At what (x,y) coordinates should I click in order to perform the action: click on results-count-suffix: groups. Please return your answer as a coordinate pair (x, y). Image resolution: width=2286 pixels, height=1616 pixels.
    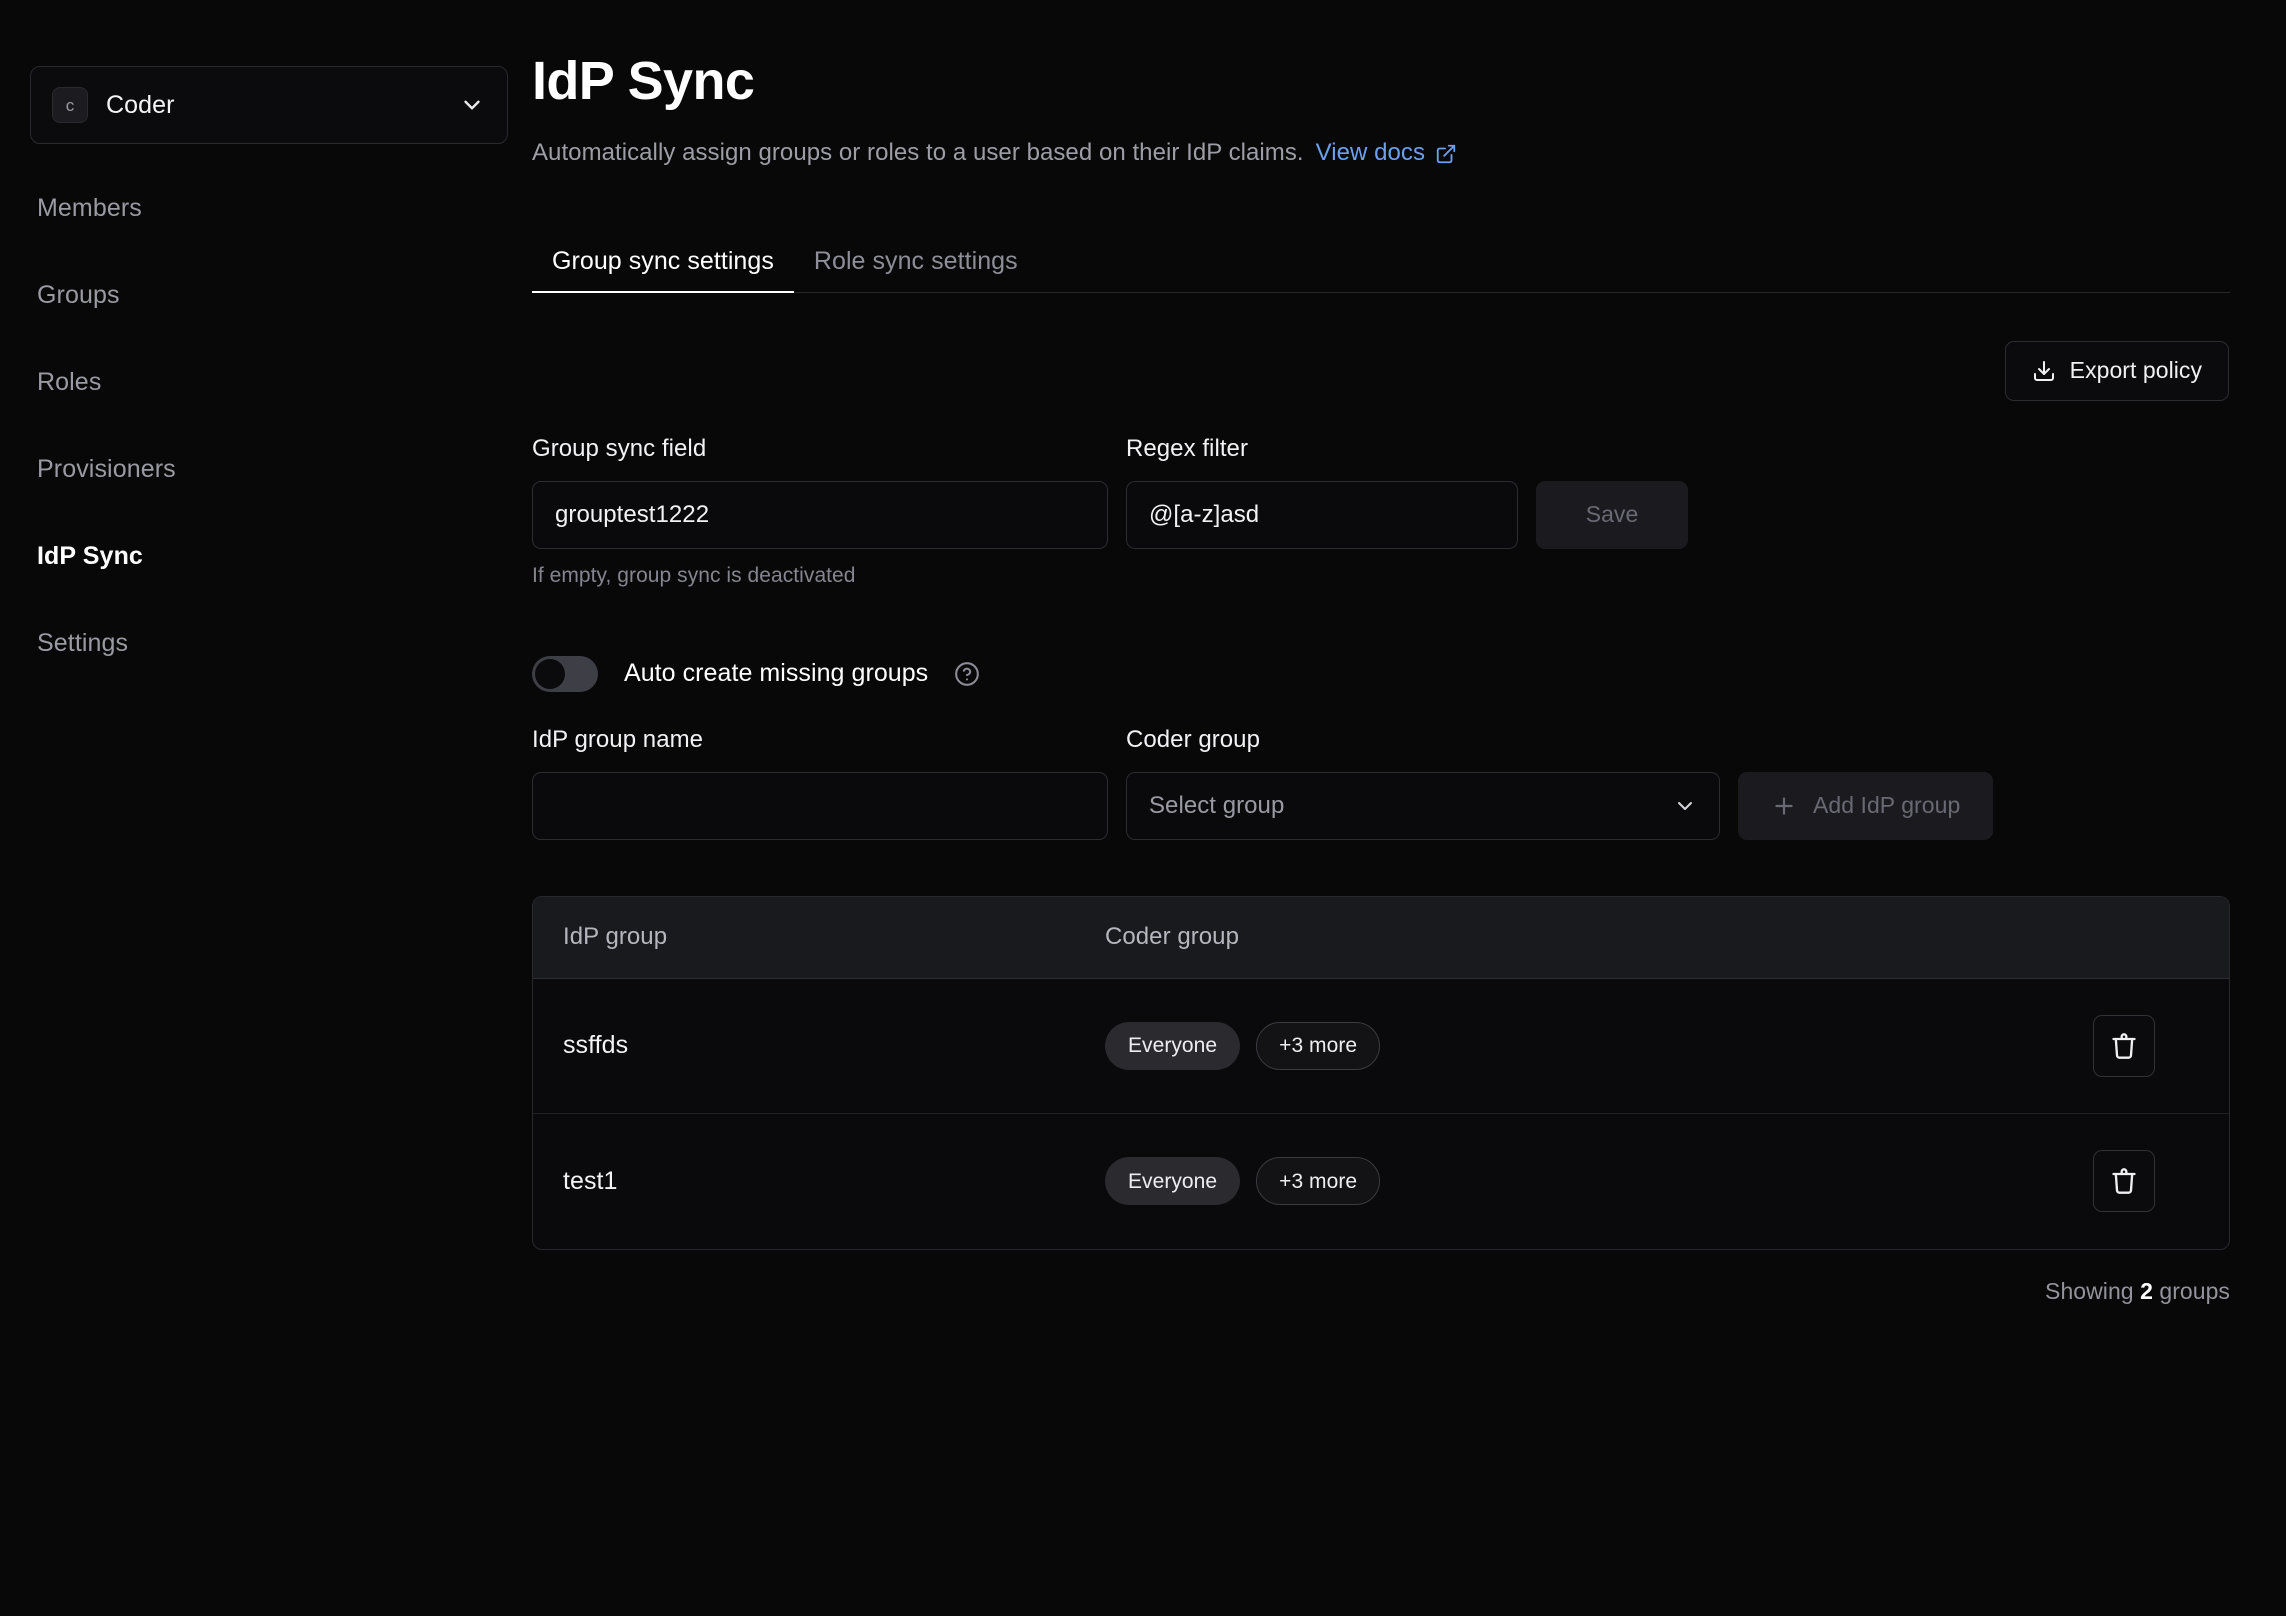
    Looking at the image, I should click on (2191, 1290).